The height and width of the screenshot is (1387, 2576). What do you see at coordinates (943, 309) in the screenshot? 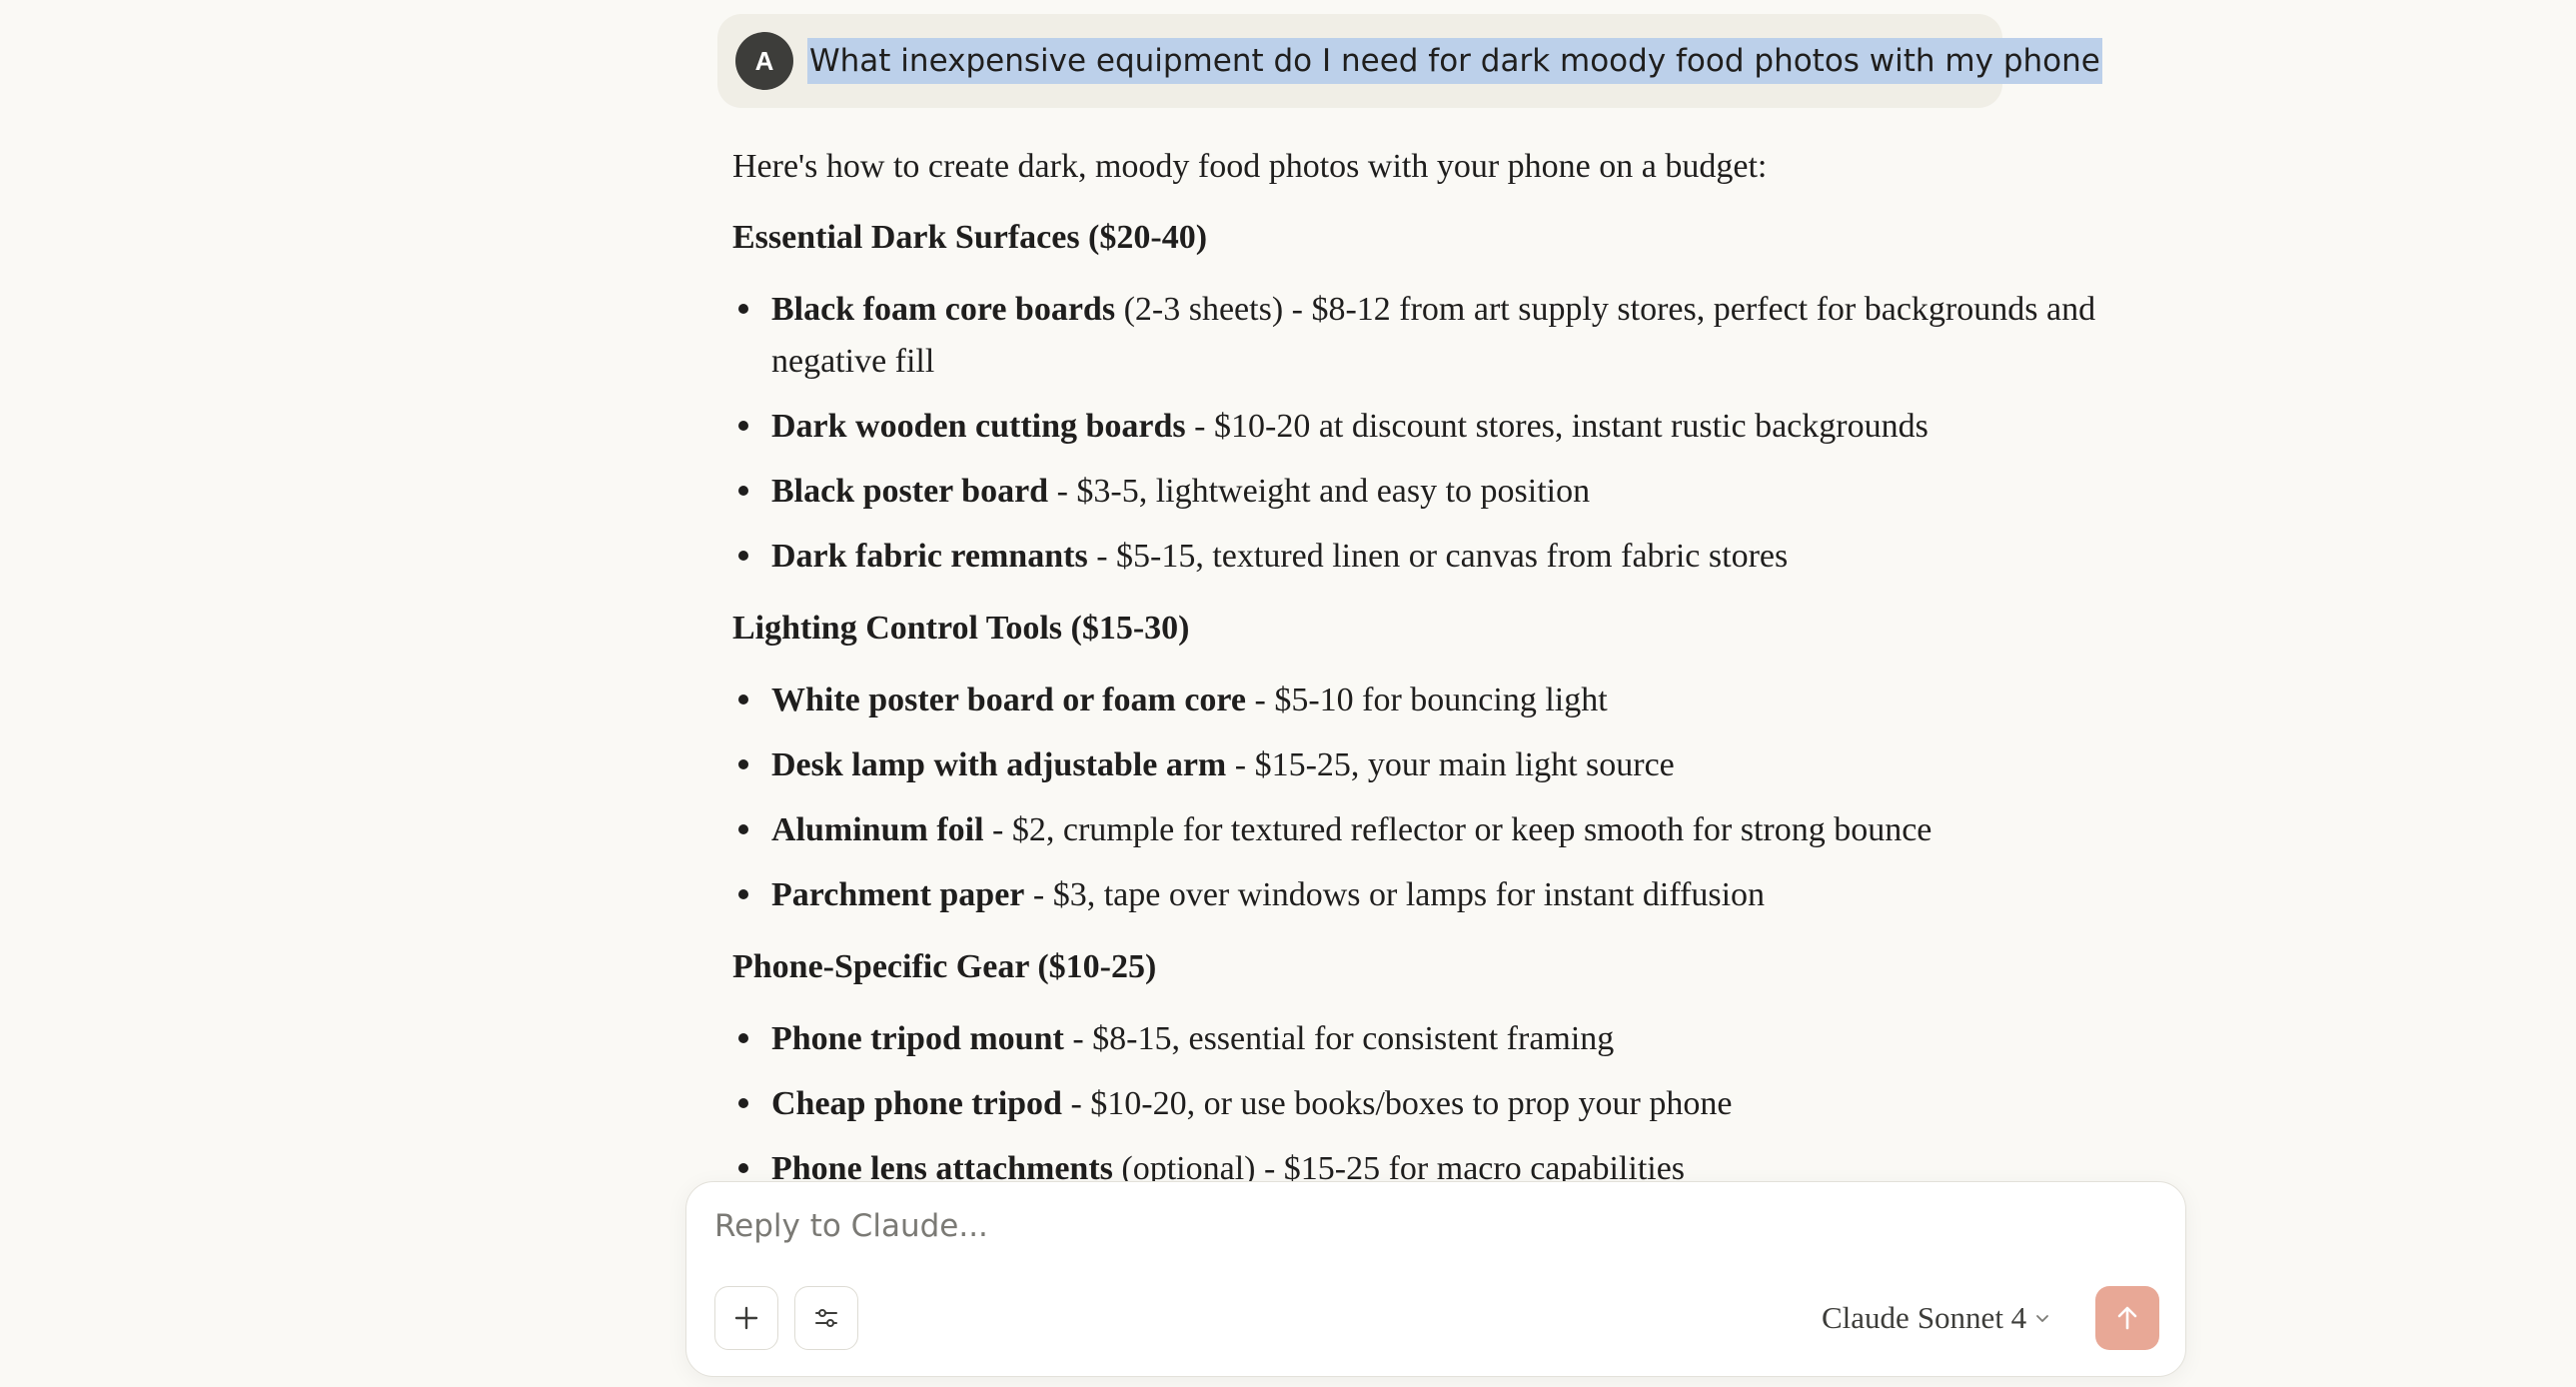
I see `list-item-title: Black foam core boards` at bounding box center [943, 309].